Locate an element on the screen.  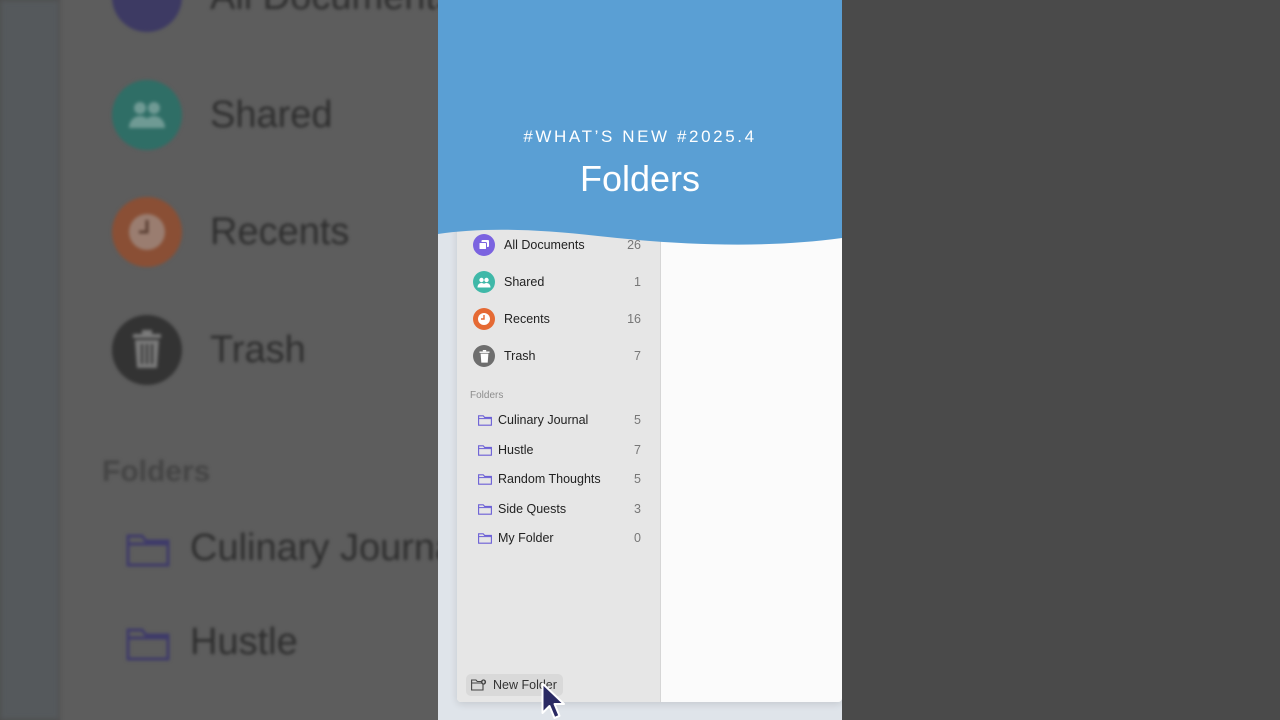
background-section-label: Folders is located at coordinates (156, 471).